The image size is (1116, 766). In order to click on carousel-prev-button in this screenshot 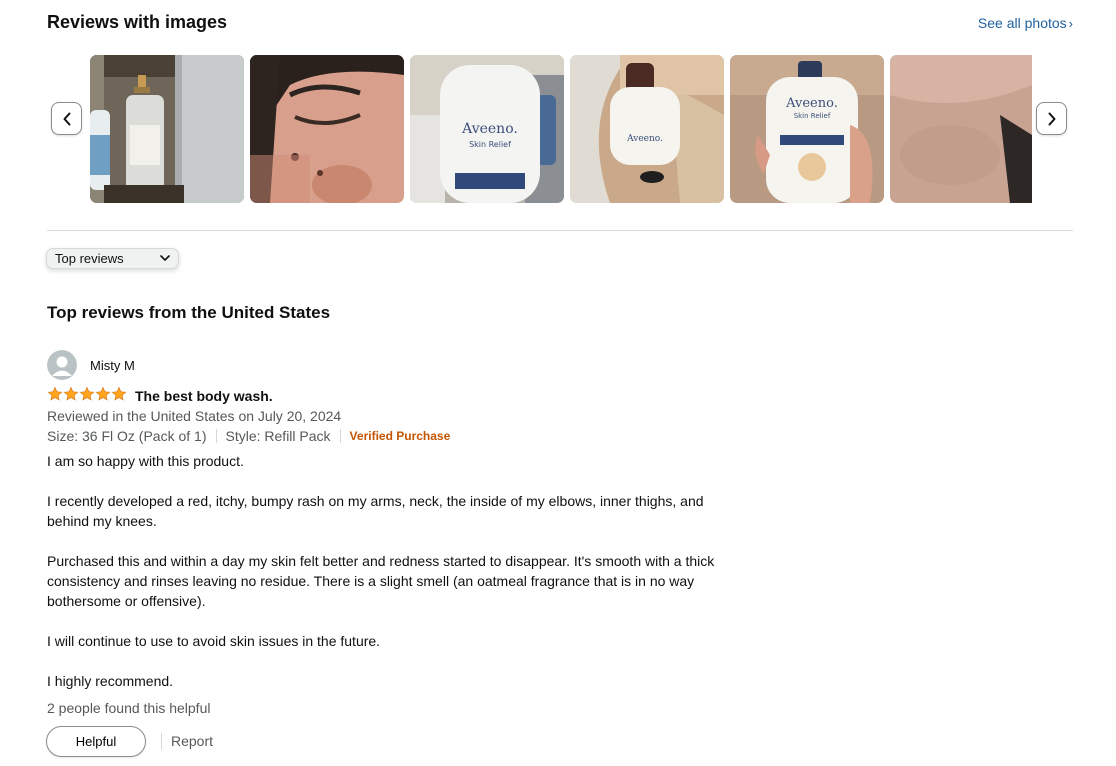, I will do `click(66, 118)`.